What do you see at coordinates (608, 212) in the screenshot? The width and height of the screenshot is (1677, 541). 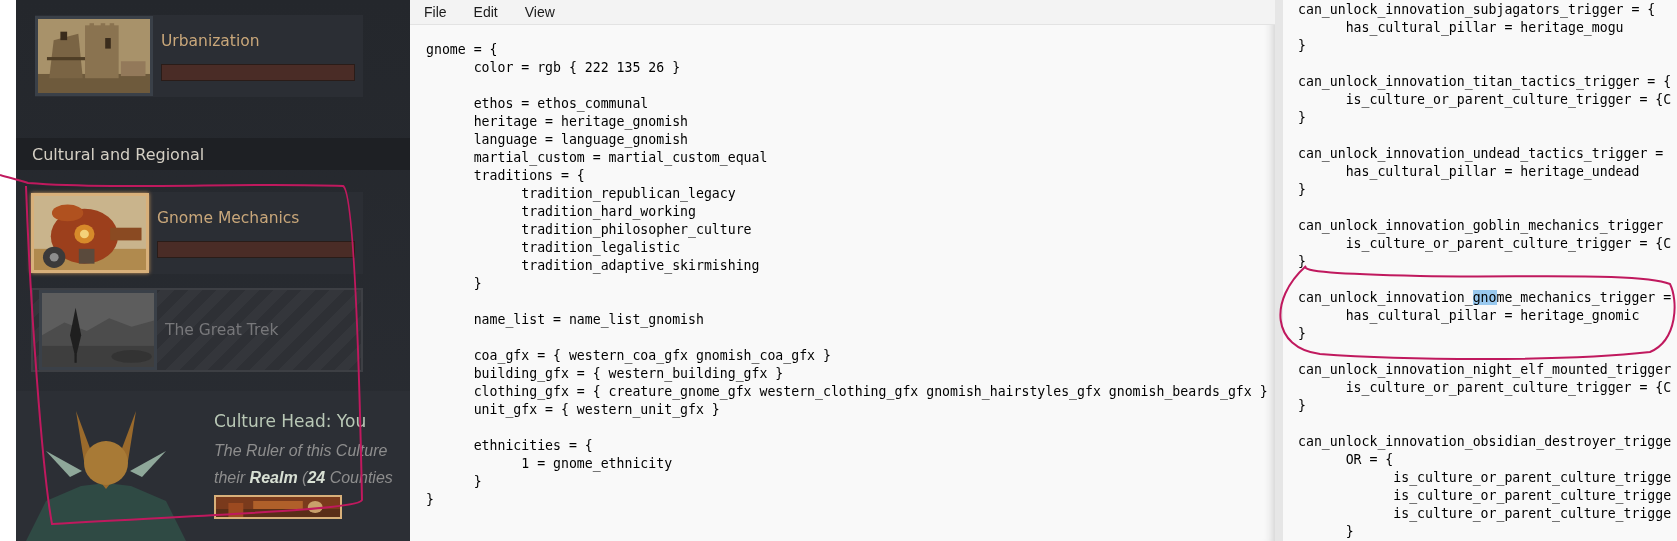 I see `code-line: tradition_hard_working` at bounding box center [608, 212].